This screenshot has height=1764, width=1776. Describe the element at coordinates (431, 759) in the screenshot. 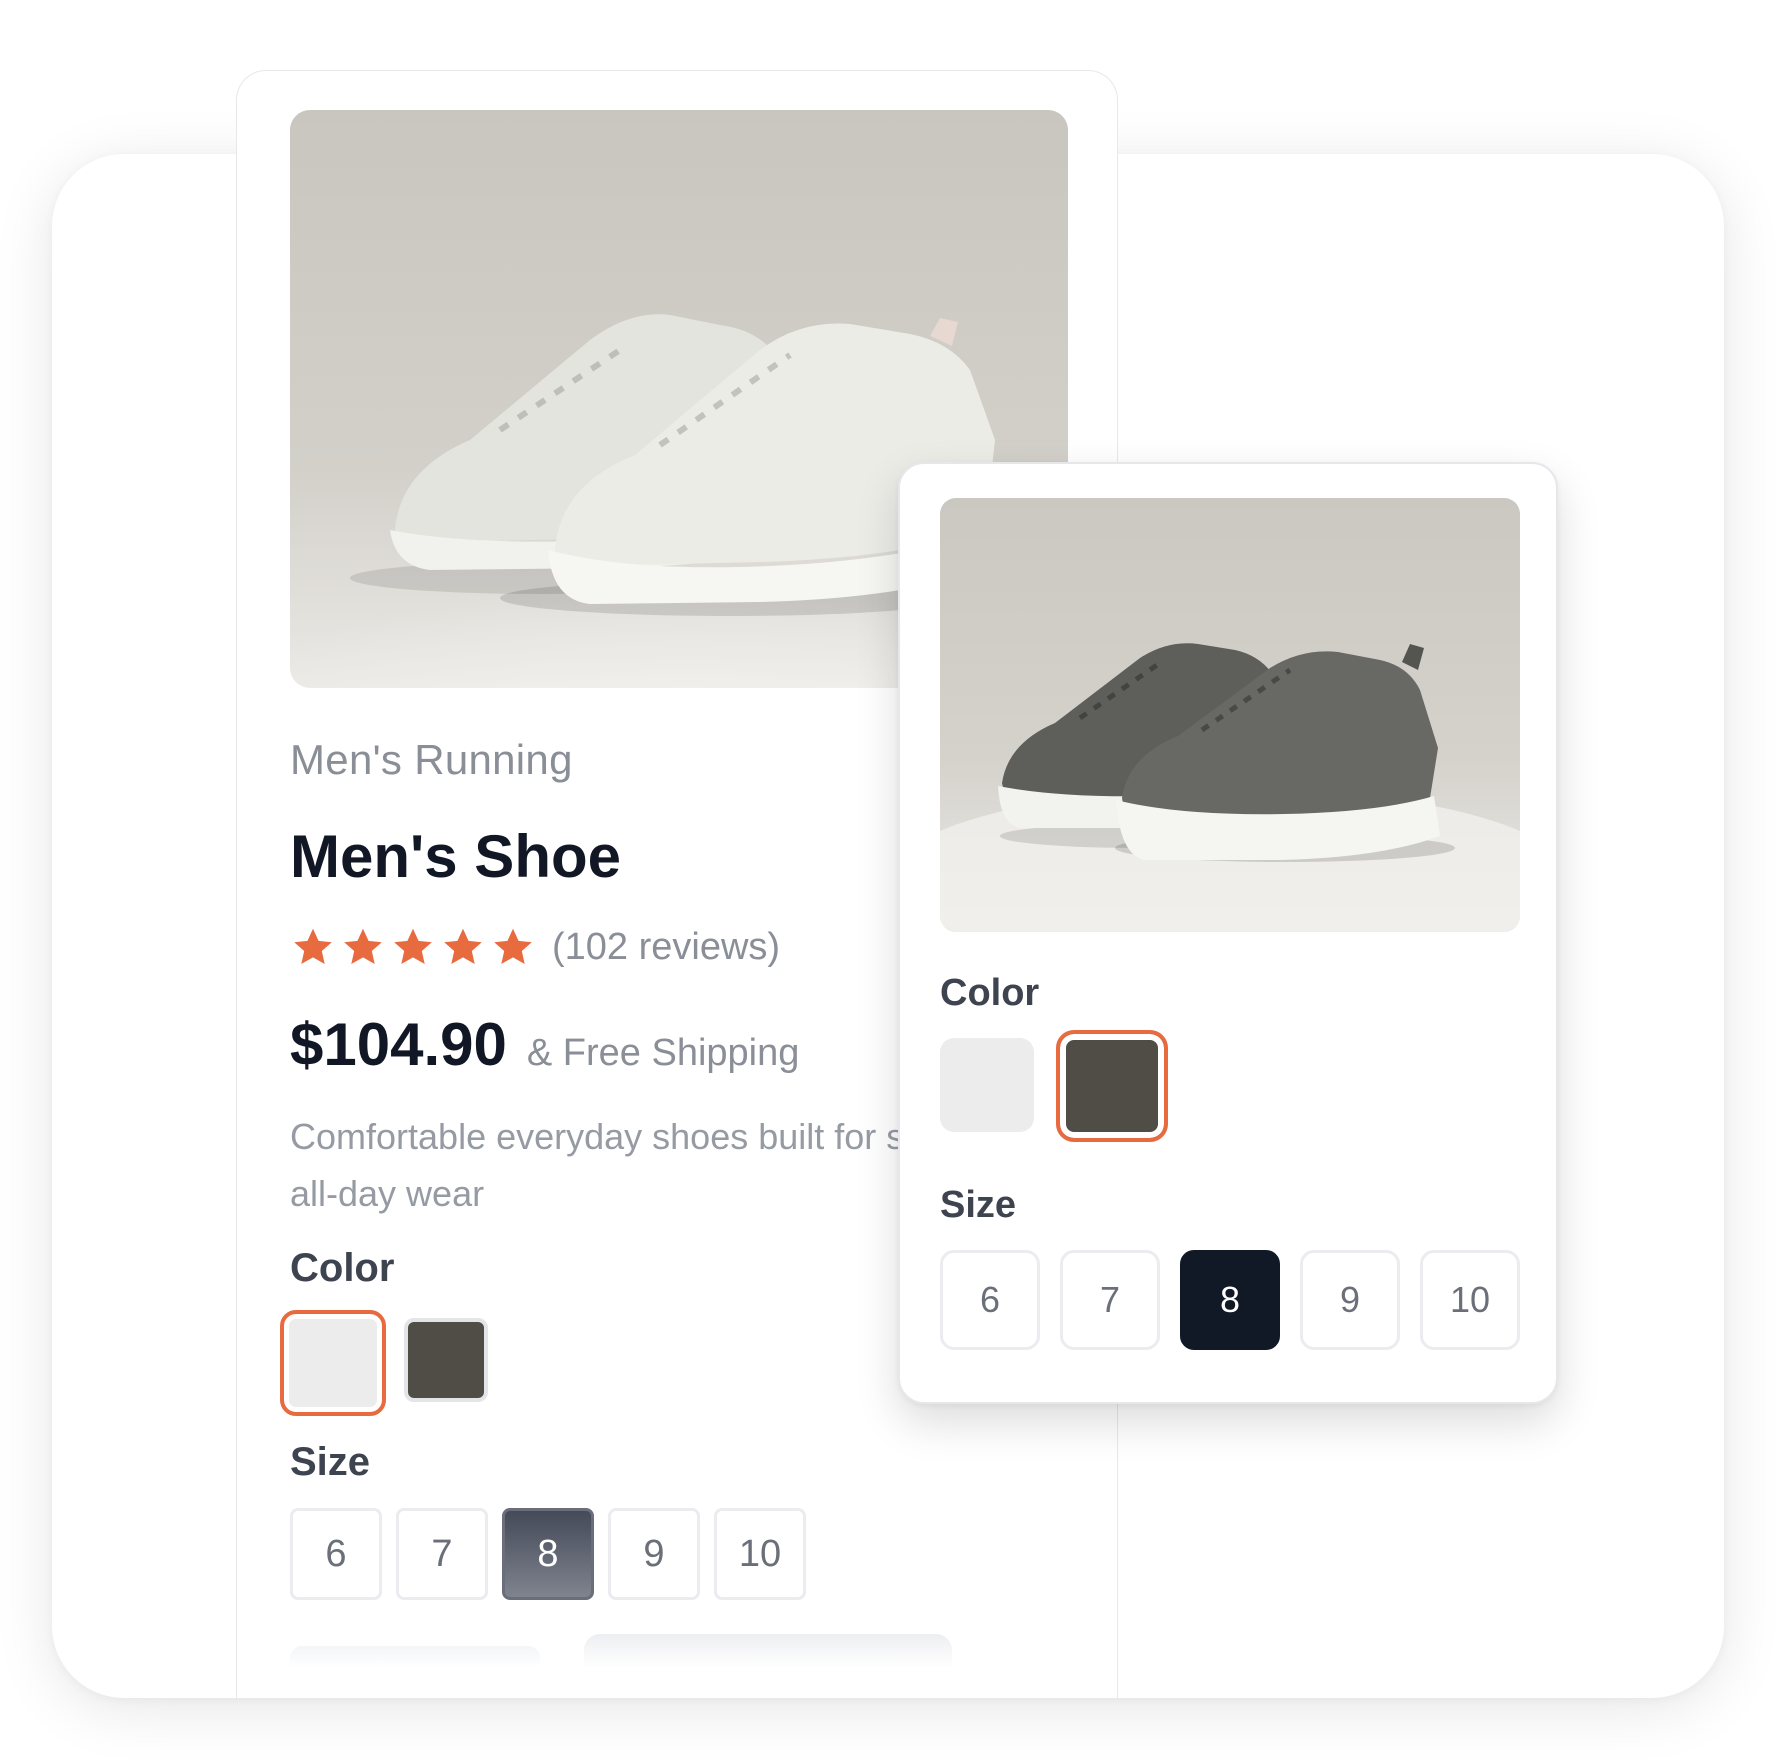

I see `product-category: Men's Running` at that location.